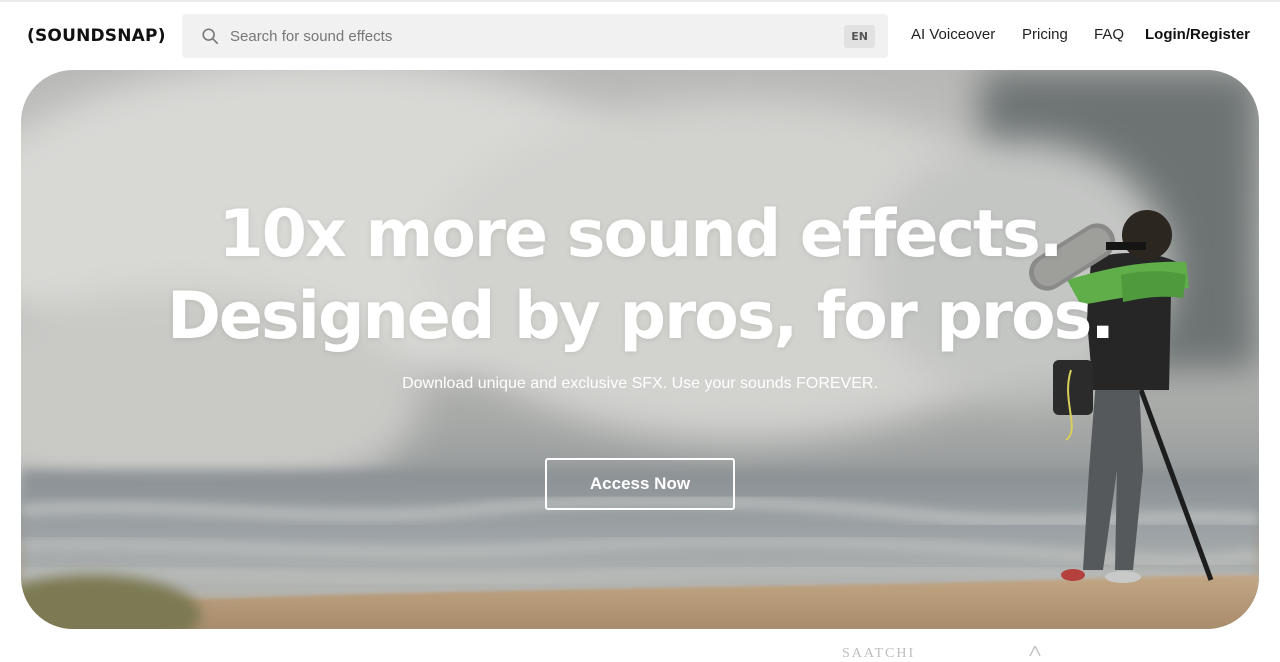 The width and height of the screenshot is (1280, 662). Describe the element at coordinates (1109, 34) in the screenshot. I see `nav-faq: FAQ` at that location.